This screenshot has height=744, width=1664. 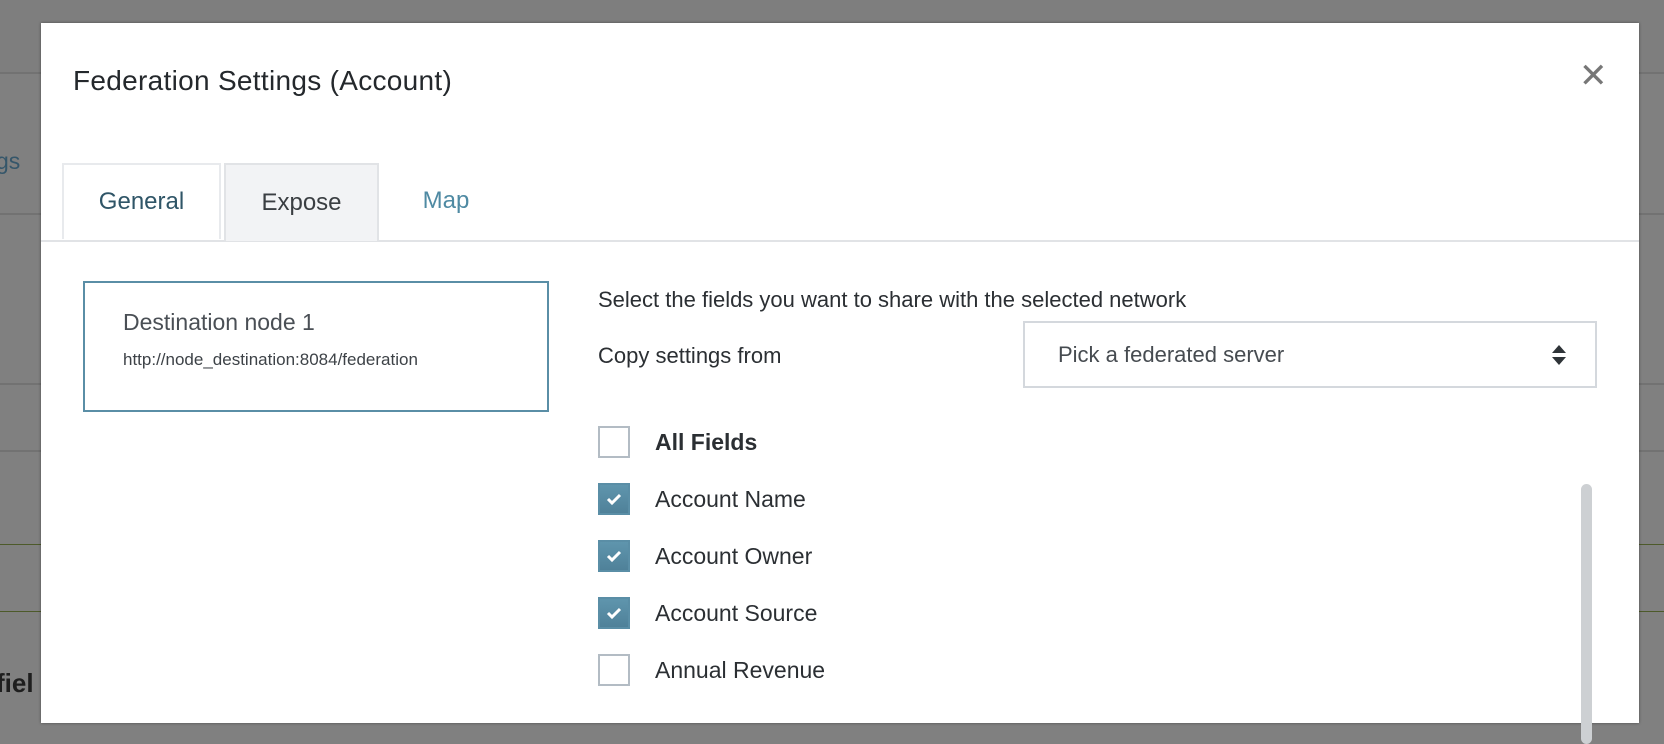 I want to click on close-icon: ✕, so click(x=1593, y=76).